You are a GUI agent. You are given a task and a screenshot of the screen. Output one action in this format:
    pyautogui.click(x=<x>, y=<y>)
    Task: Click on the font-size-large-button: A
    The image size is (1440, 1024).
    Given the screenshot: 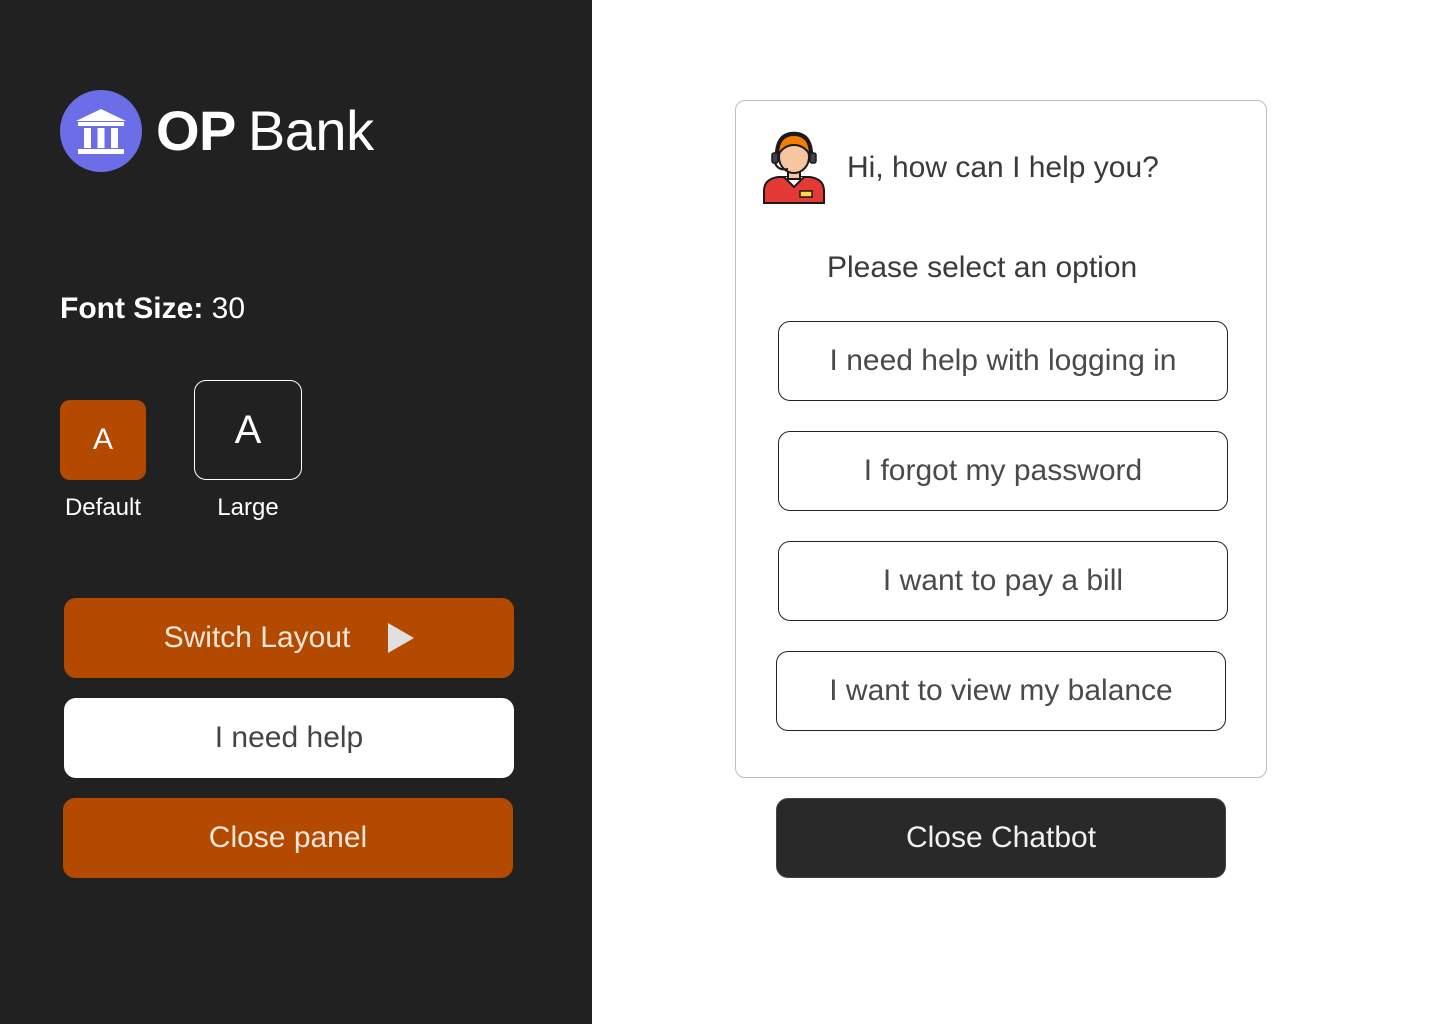 What is the action you would take?
    pyautogui.click(x=248, y=430)
    